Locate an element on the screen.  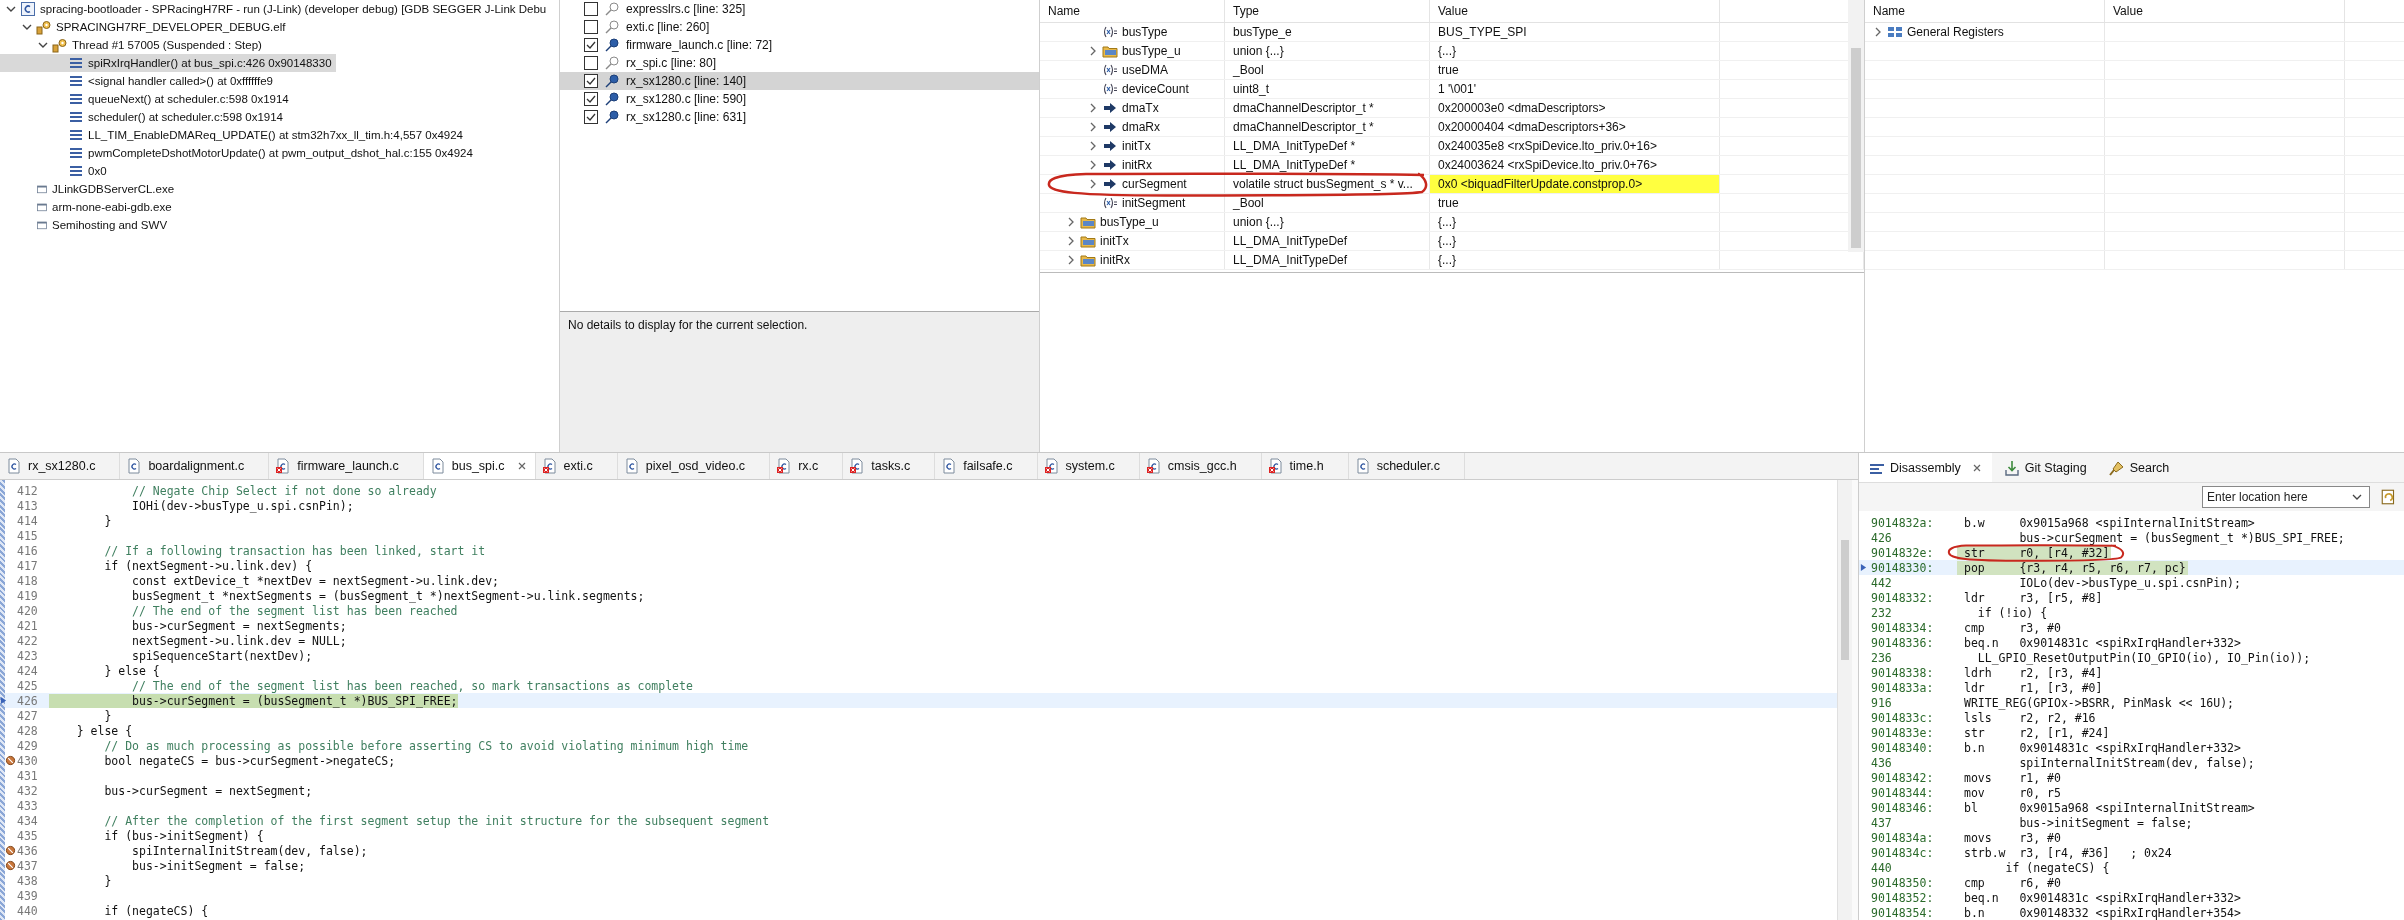
code-line: bus->curSegment = nextSegments; is located at coordinates (239, 625).